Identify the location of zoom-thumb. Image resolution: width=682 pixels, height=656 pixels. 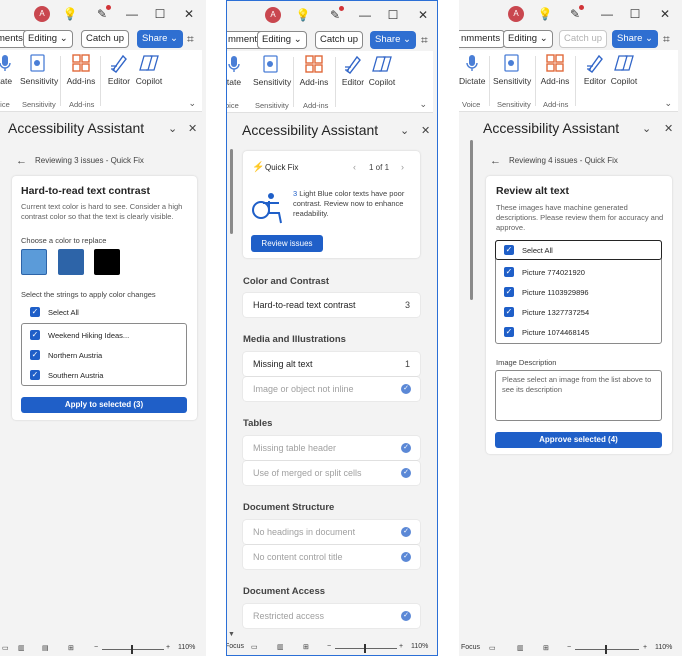
(132, 649).